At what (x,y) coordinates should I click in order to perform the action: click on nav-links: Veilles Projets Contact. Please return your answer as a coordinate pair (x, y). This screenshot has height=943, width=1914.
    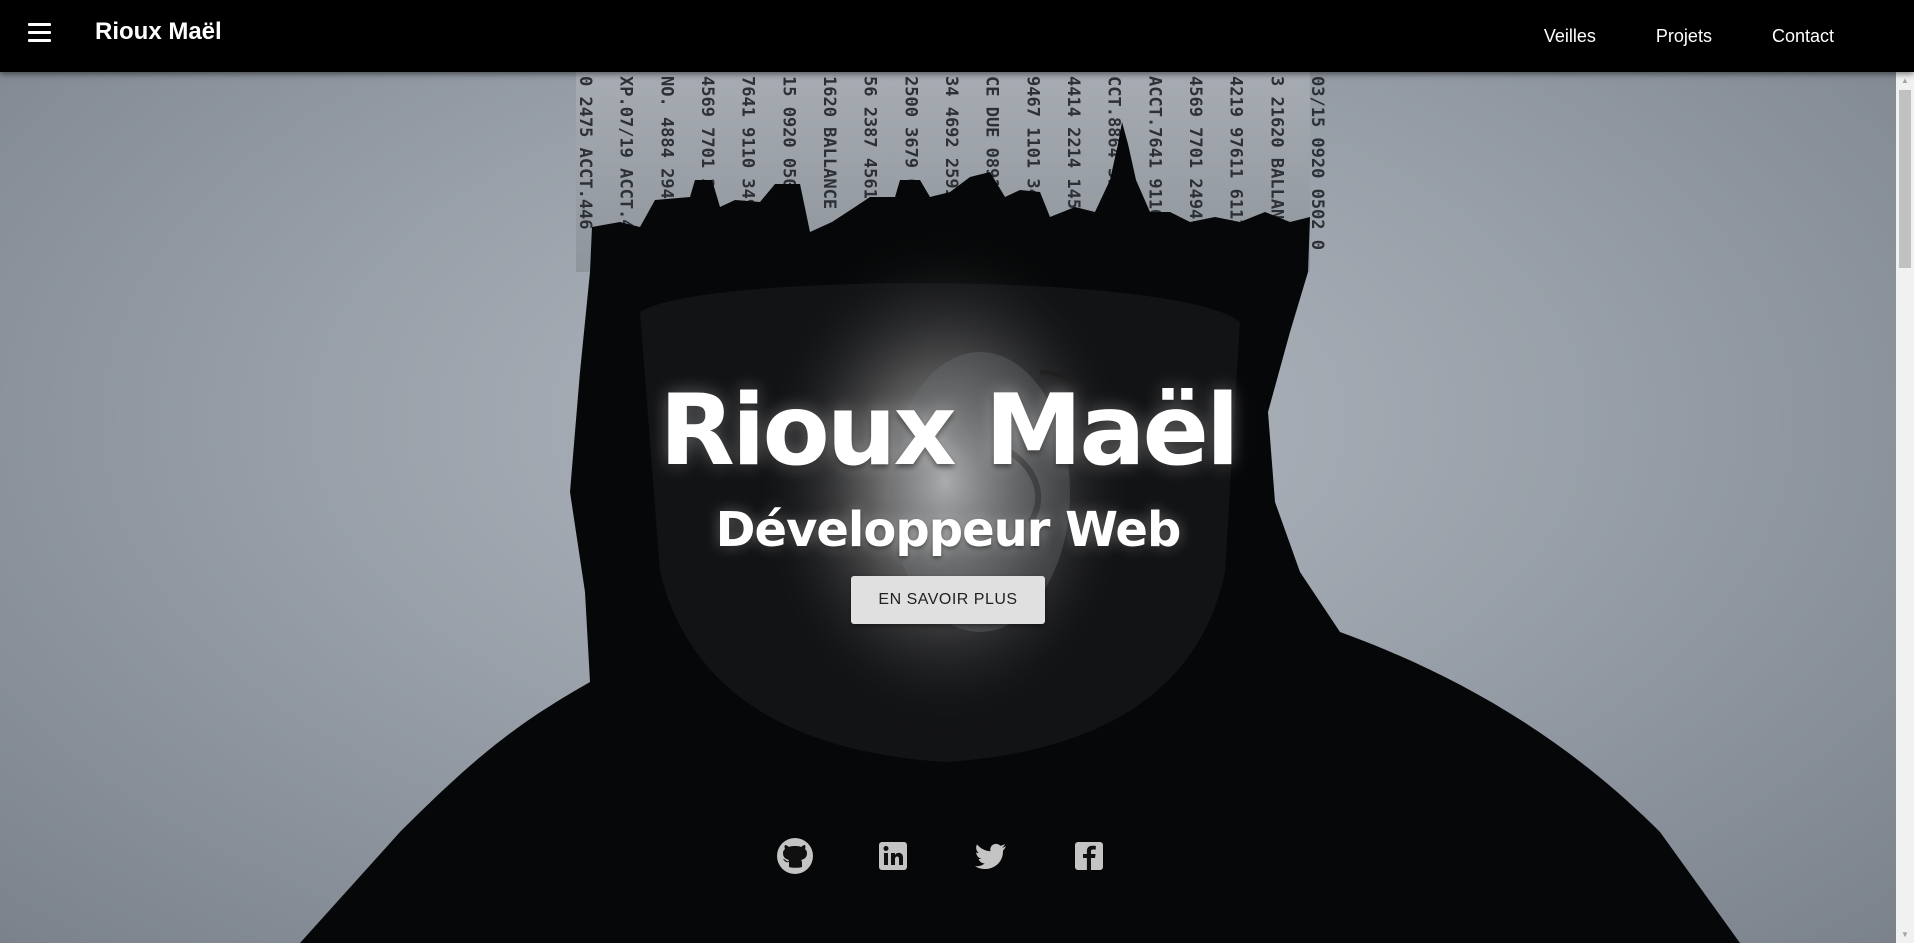
    Looking at the image, I should click on (1689, 36).